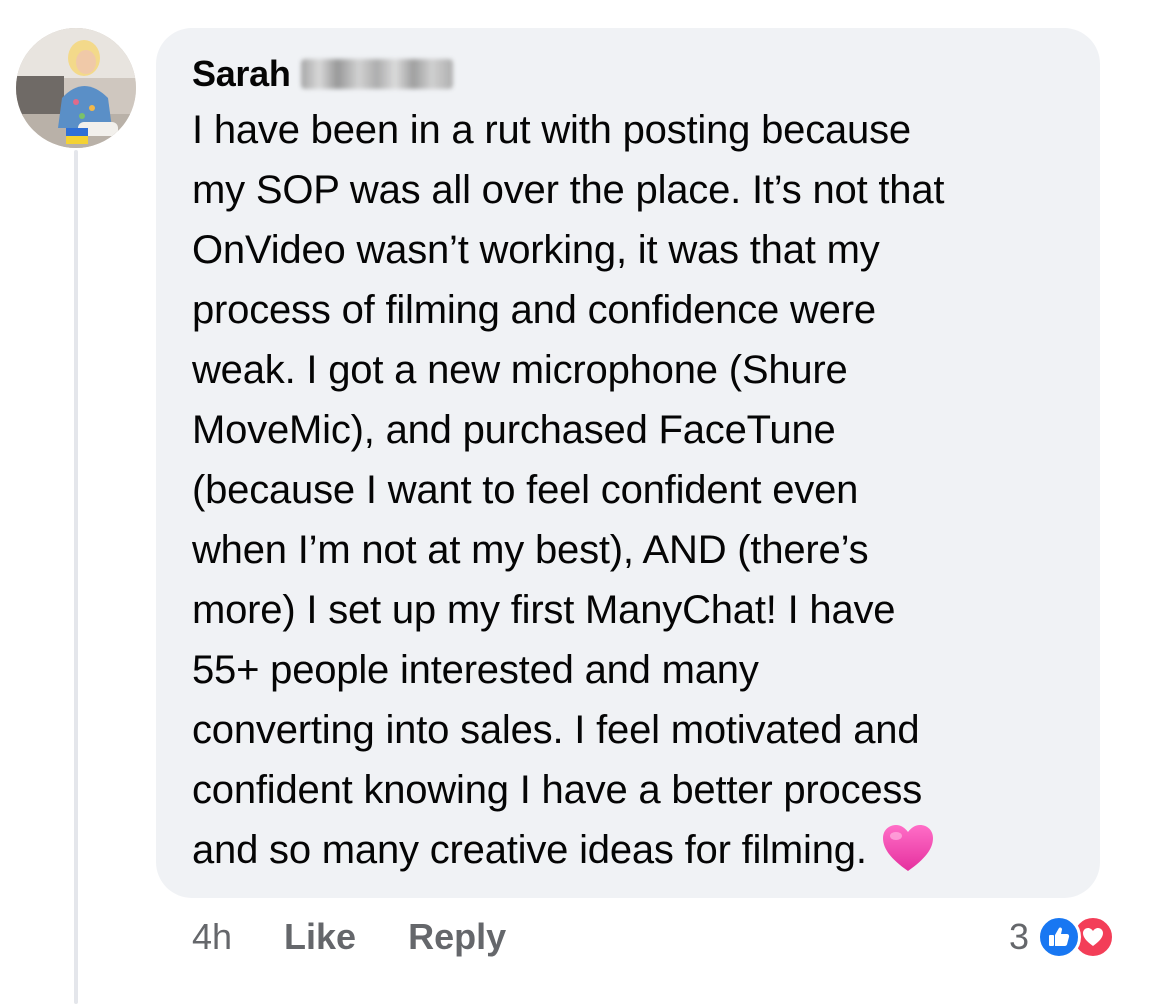 The image size is (1151, 1004). What do you see at coordinates (1059, 937) in the screenshot?
I see `thumbs-up-icon` at bounding box center [1059, 937].